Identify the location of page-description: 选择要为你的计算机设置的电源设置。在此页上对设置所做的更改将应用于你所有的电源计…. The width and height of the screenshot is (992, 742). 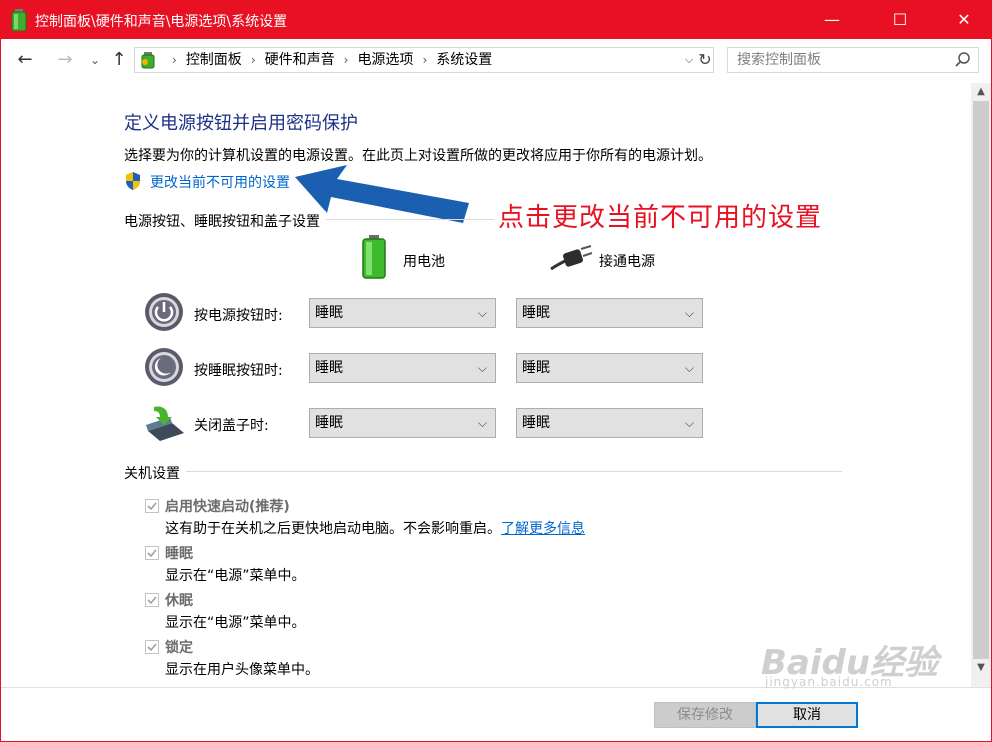
(418, 156).